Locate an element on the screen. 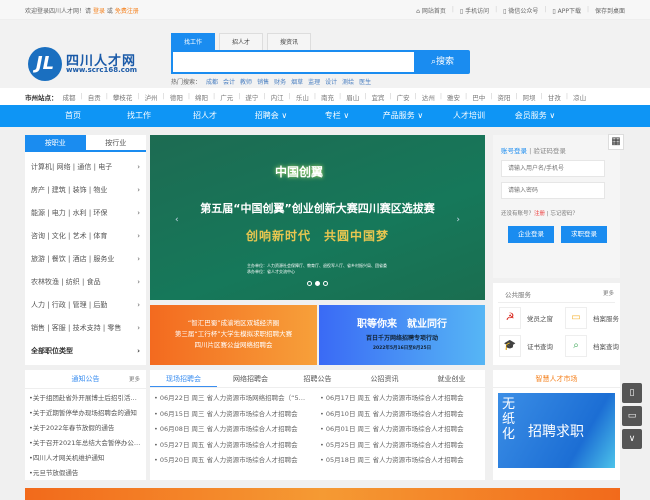  hot-link: 教师 is located at coordinates (246, 81).